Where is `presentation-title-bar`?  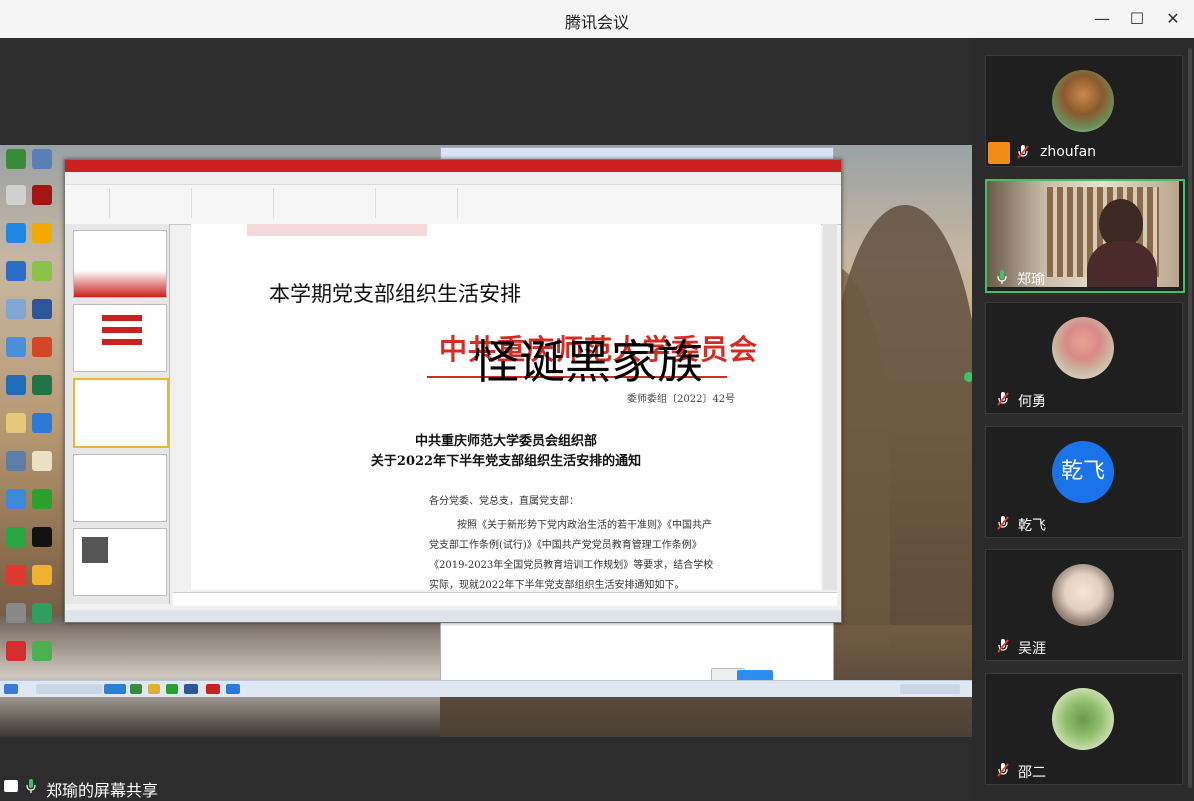
presentation-title-bar is located at coordinates (453, 166).